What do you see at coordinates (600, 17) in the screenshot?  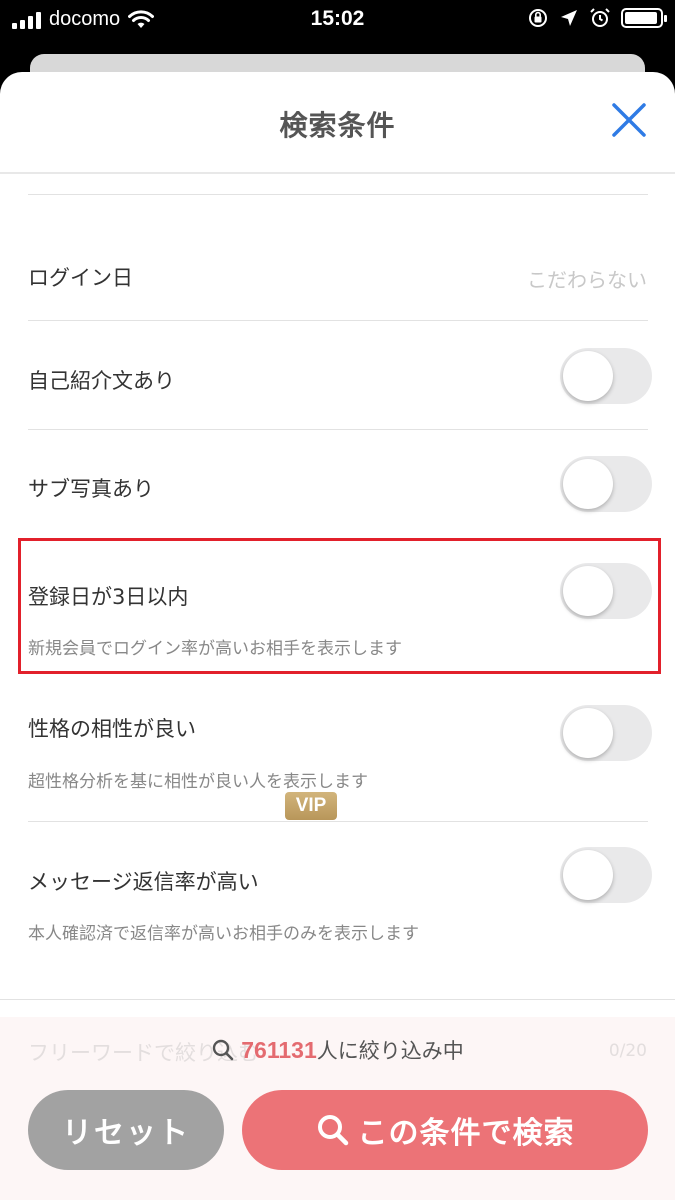 I see `alarm-icon` at bounding box center [600, 17].